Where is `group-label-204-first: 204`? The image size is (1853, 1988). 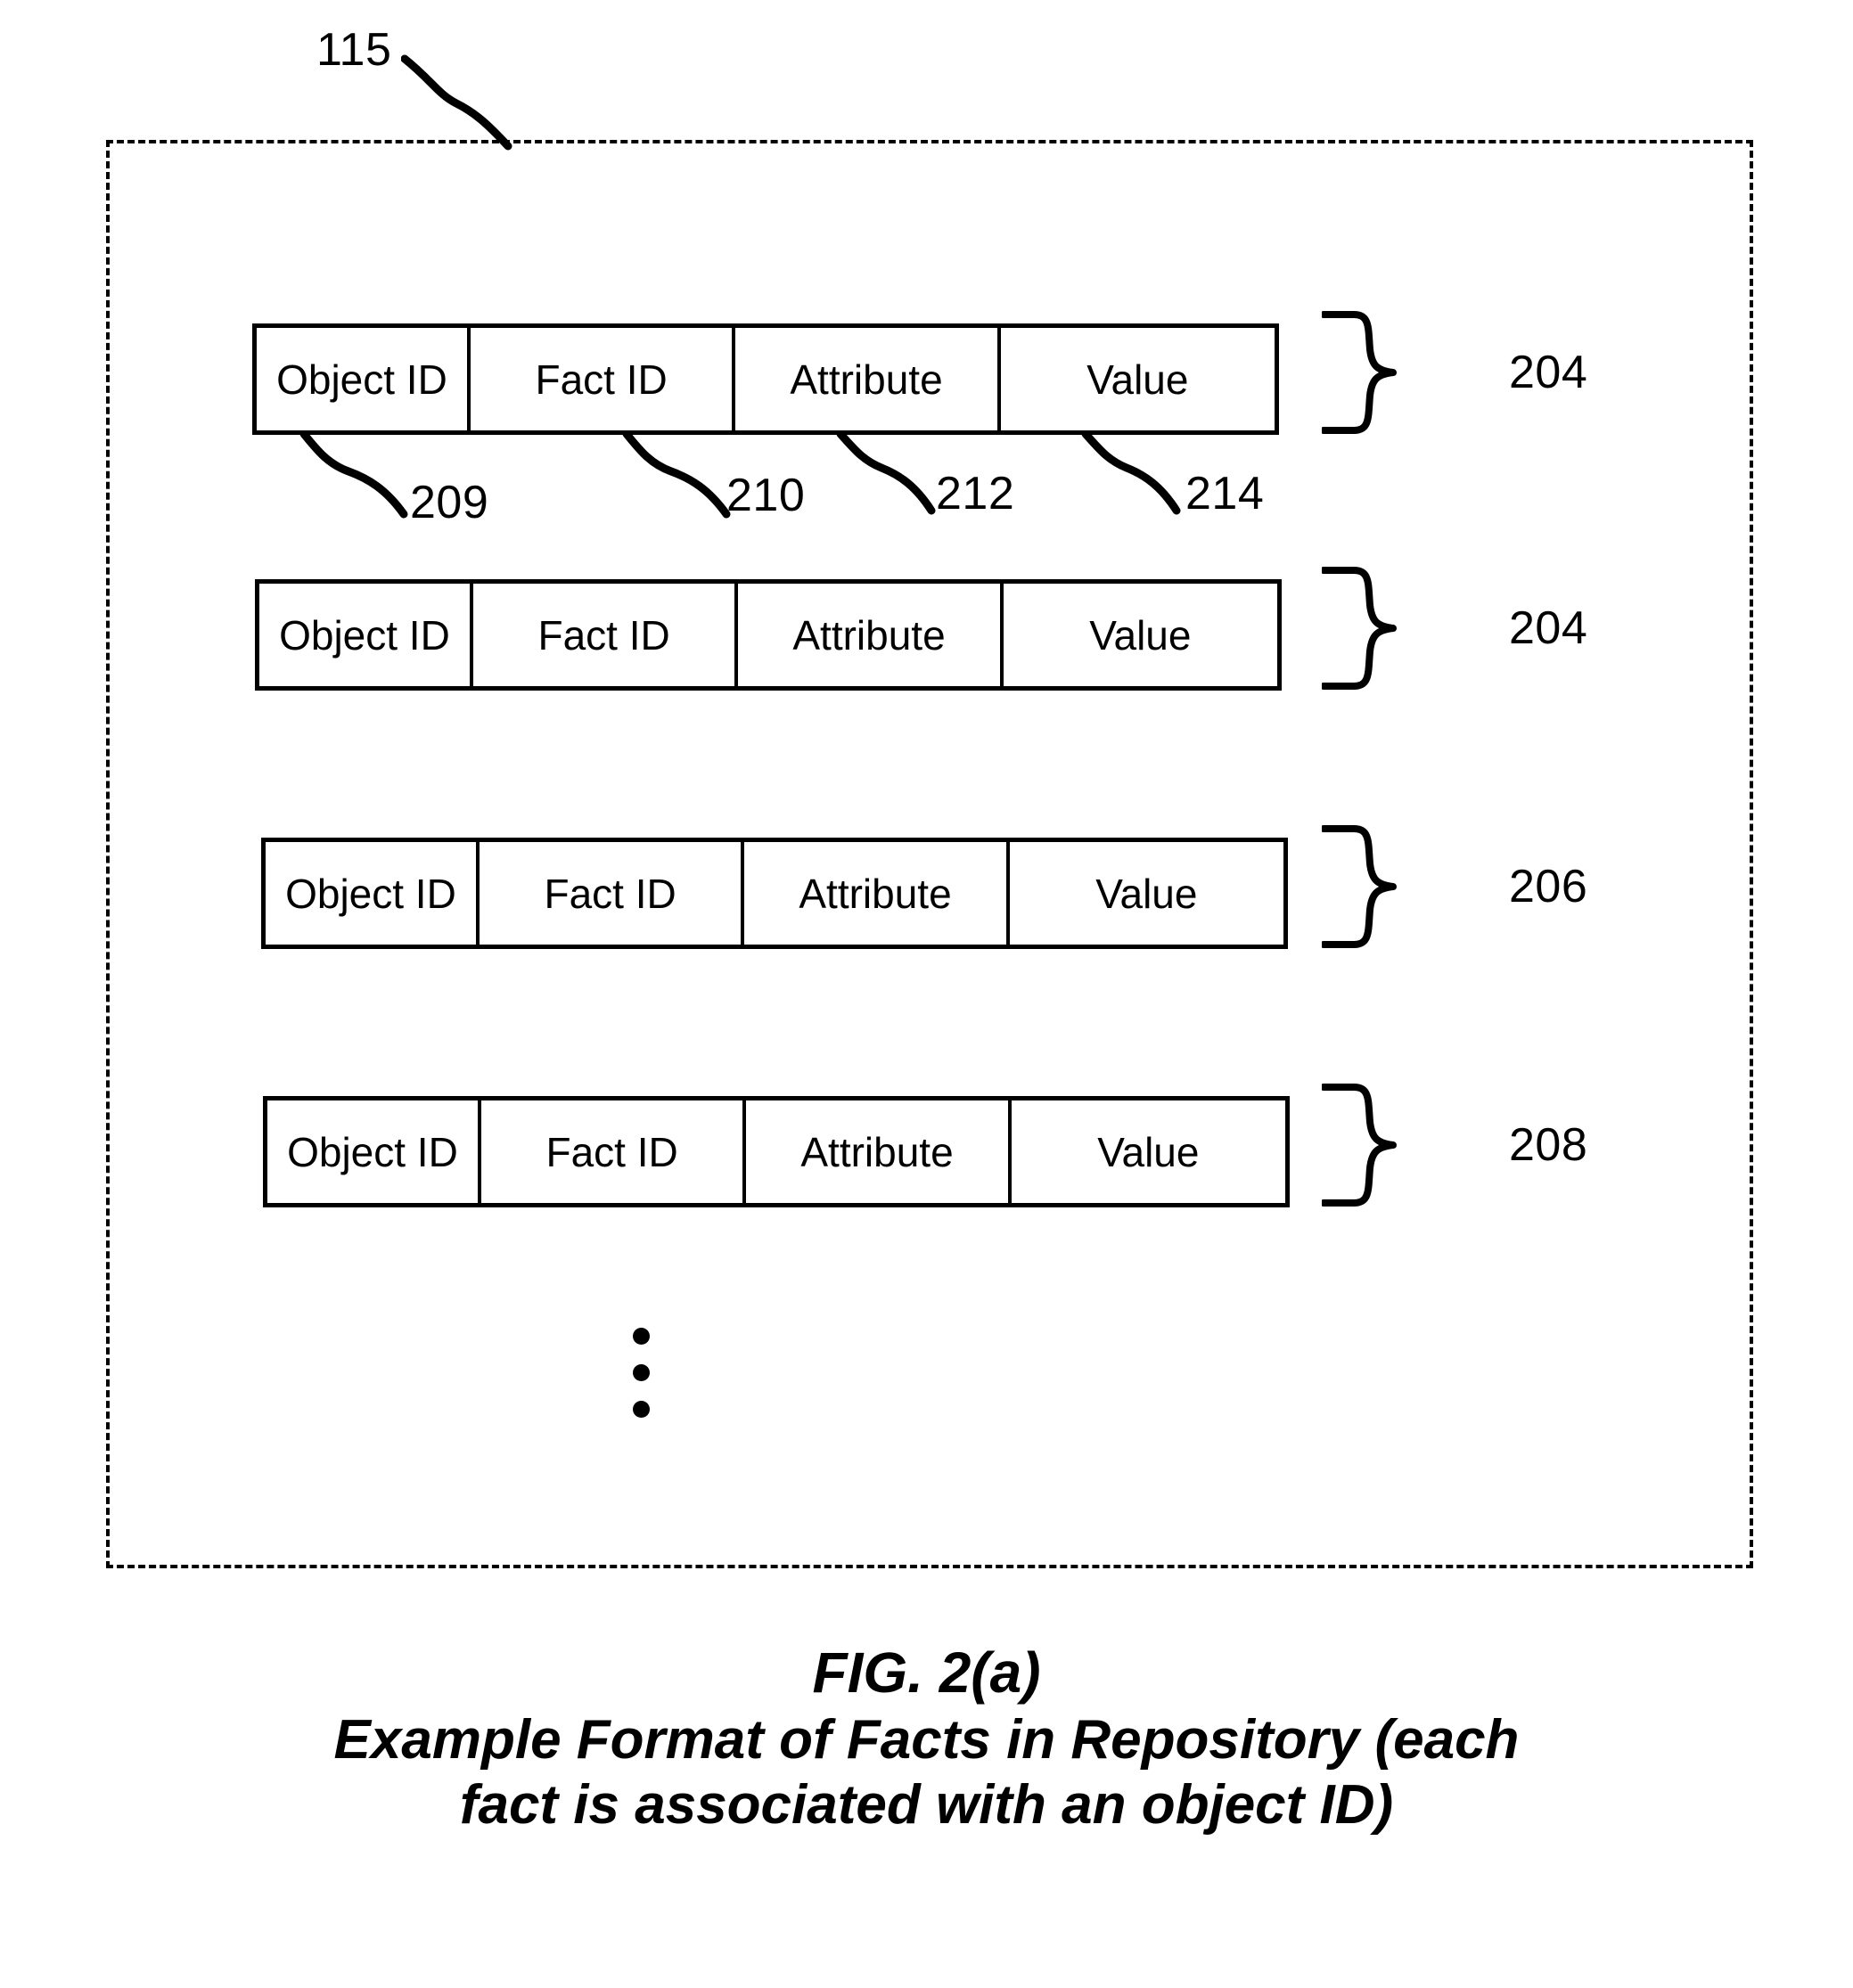
group-label-204-first: 204 is located at coordinates (1548, 372).